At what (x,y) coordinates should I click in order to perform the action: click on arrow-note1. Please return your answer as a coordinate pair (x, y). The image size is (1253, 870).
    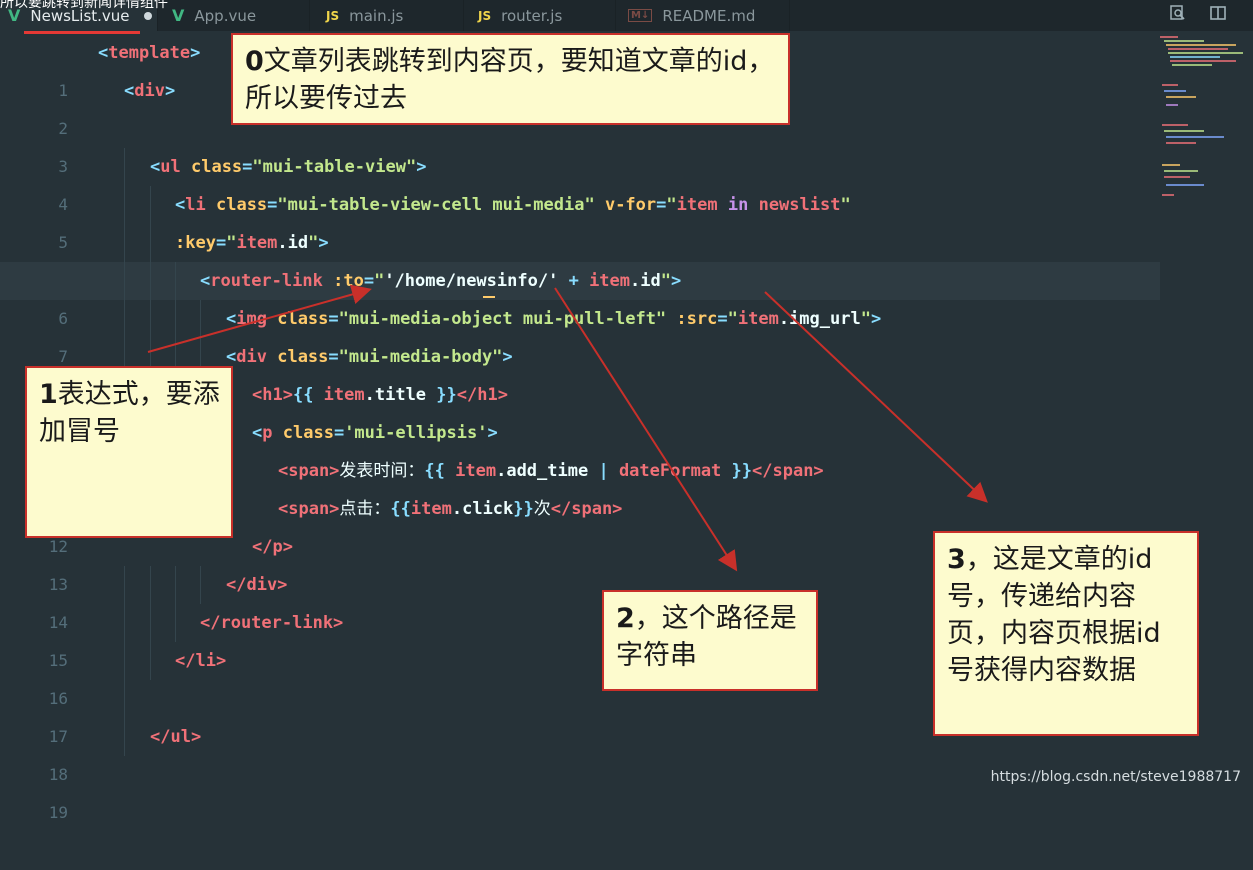
    Looking at the image, I should click on (259, 318).